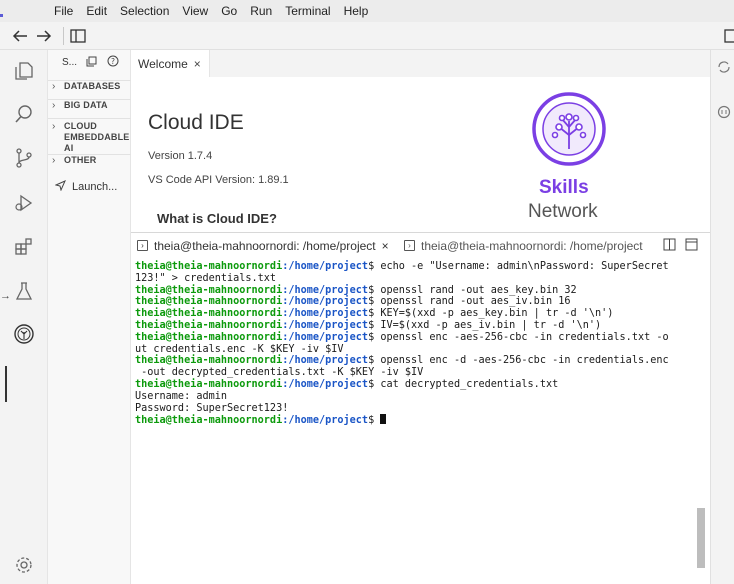  What do you see at coordinates (24, 71) in the screenshot?
I see `files-icon` at bounding box center [24, 71].